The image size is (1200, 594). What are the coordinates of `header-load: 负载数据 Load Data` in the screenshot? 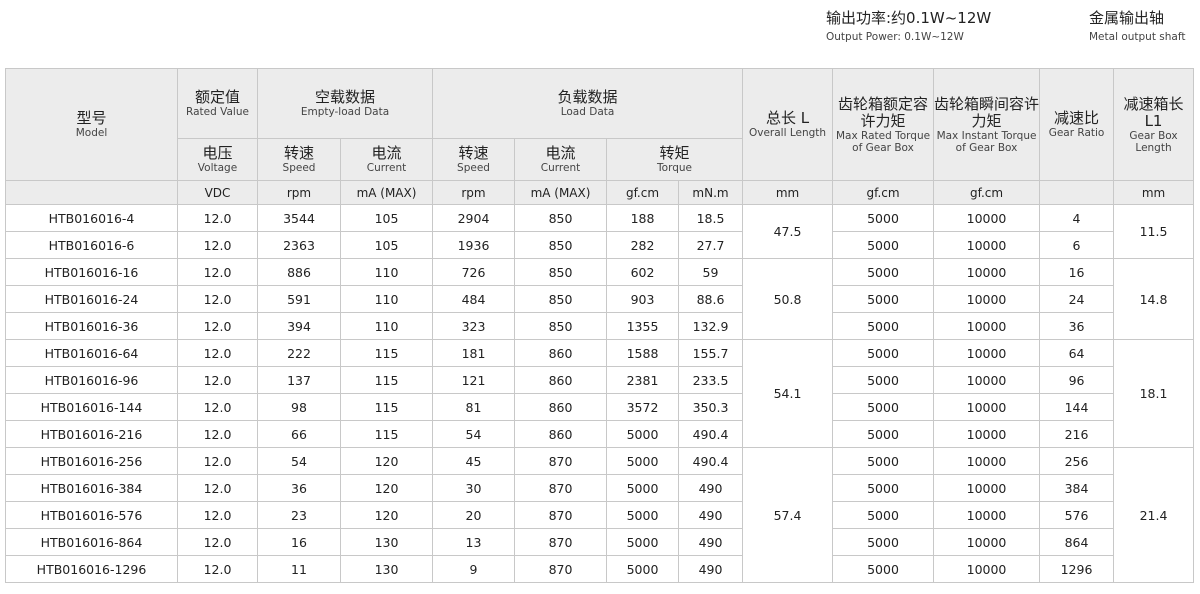 It's located at (587, 103).